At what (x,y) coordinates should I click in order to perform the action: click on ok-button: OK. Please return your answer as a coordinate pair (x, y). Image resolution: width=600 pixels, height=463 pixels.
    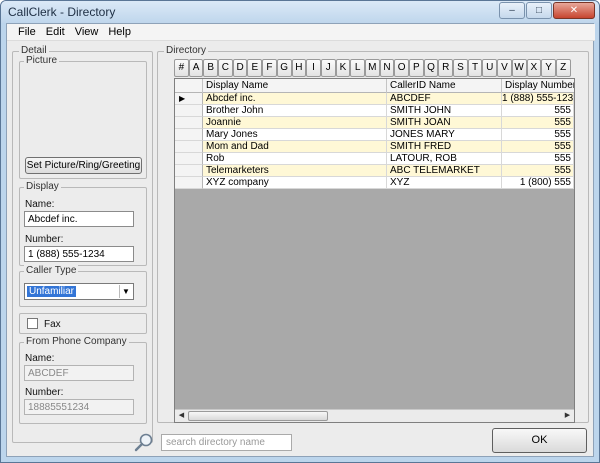
    Looking at the image, I should click on (539, 440).